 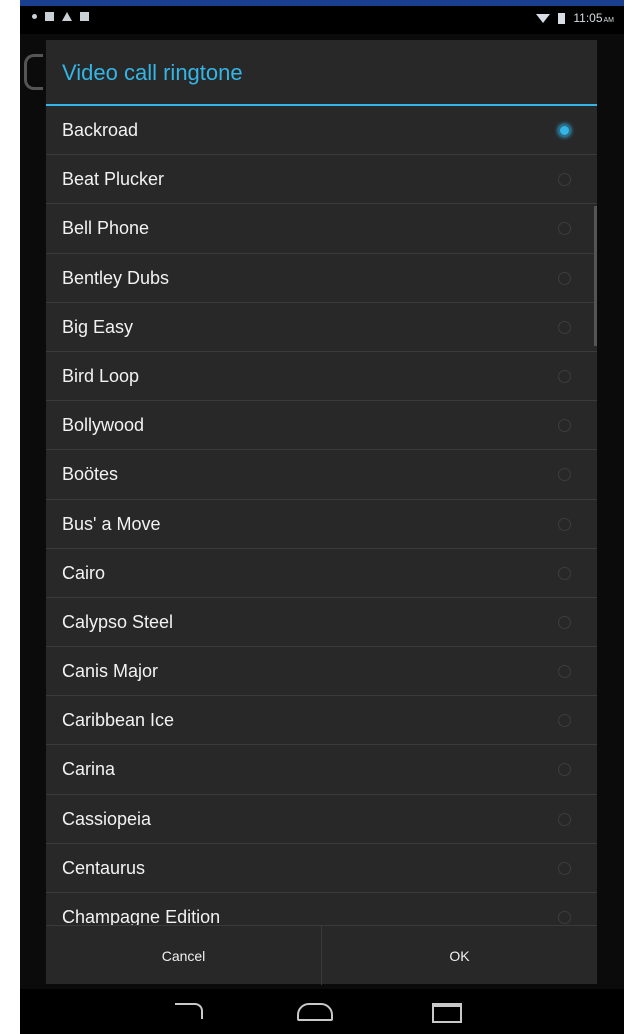 What do you see at coordinates (90, 474) in the screenshot?
I see `ringtone-label: Boötes` at bounding box center [90, 474].